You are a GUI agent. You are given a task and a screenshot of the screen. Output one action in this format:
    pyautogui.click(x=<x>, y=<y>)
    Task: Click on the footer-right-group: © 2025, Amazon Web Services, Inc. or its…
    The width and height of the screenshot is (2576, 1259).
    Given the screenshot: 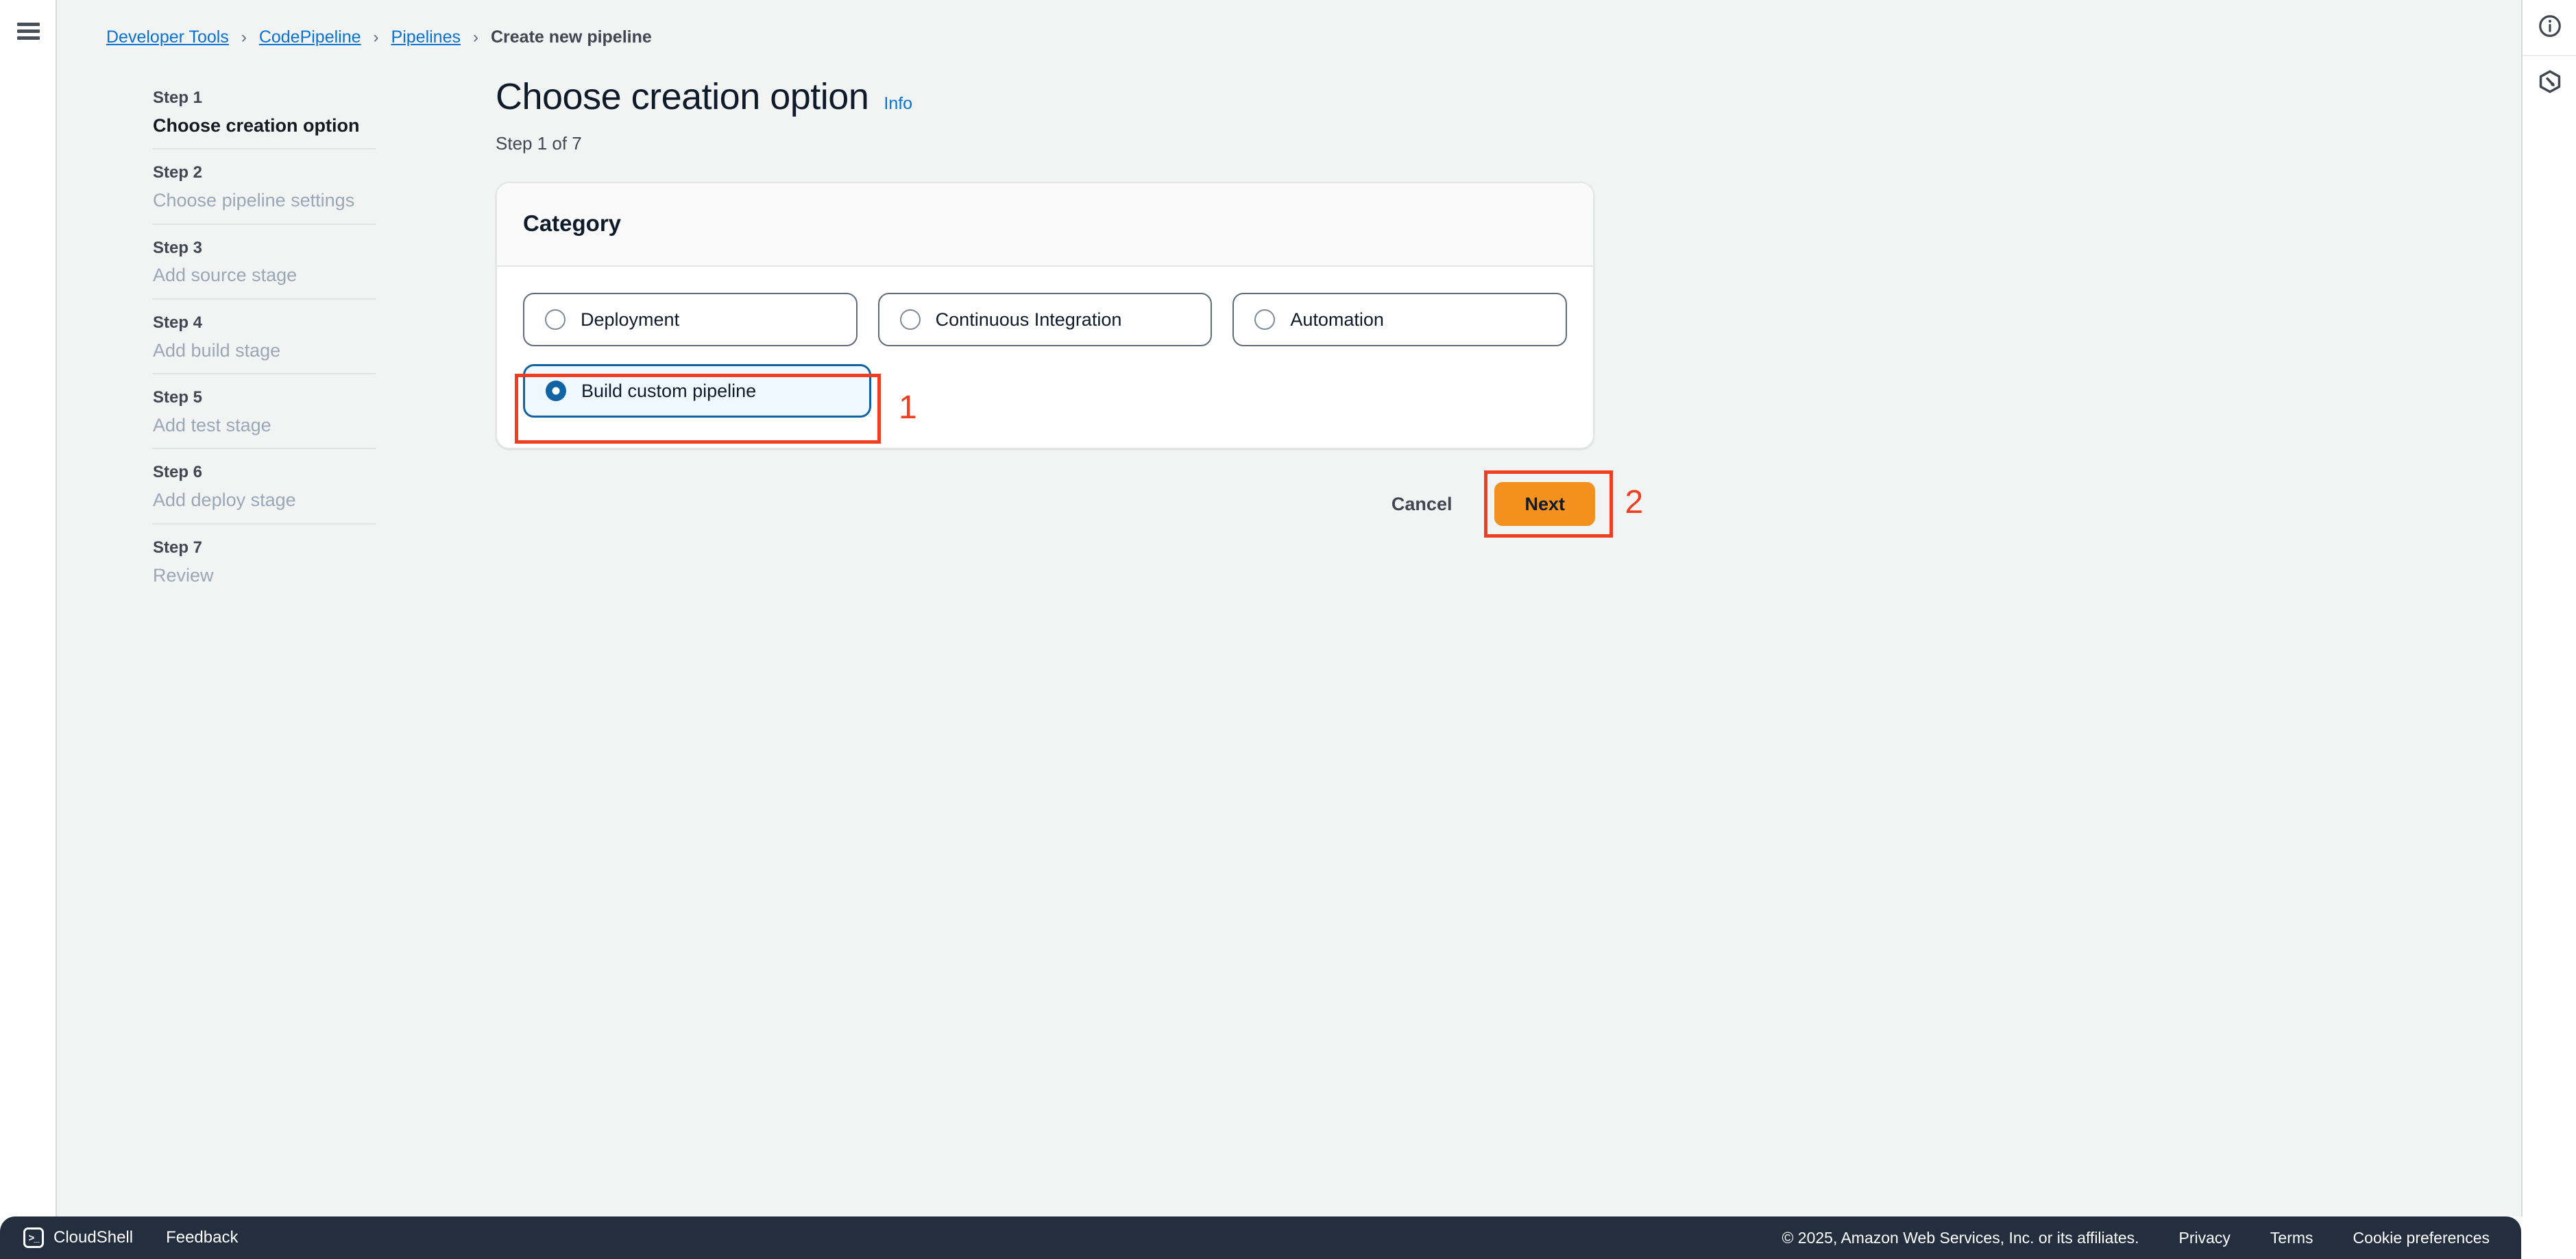 What is the action you would take?
    pyautogui.click(x=2151, y=1238)
    